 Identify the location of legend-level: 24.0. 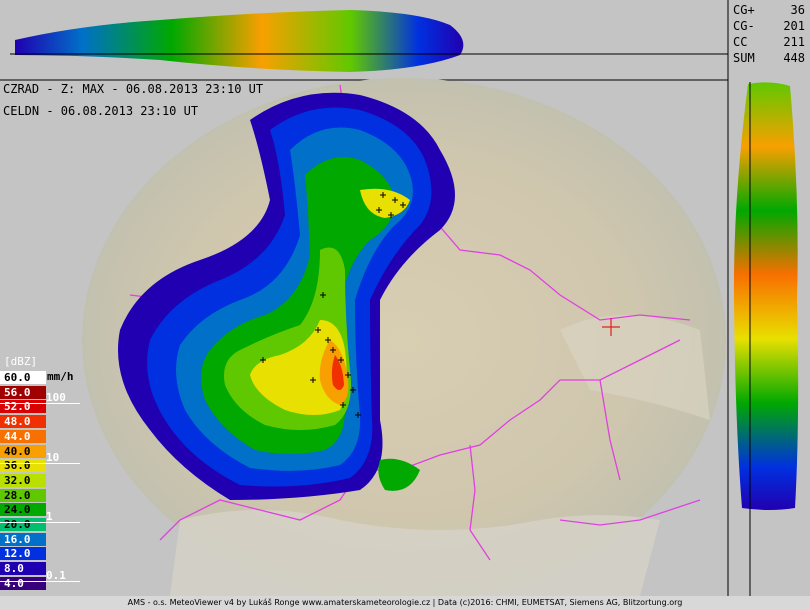
(23, 510).